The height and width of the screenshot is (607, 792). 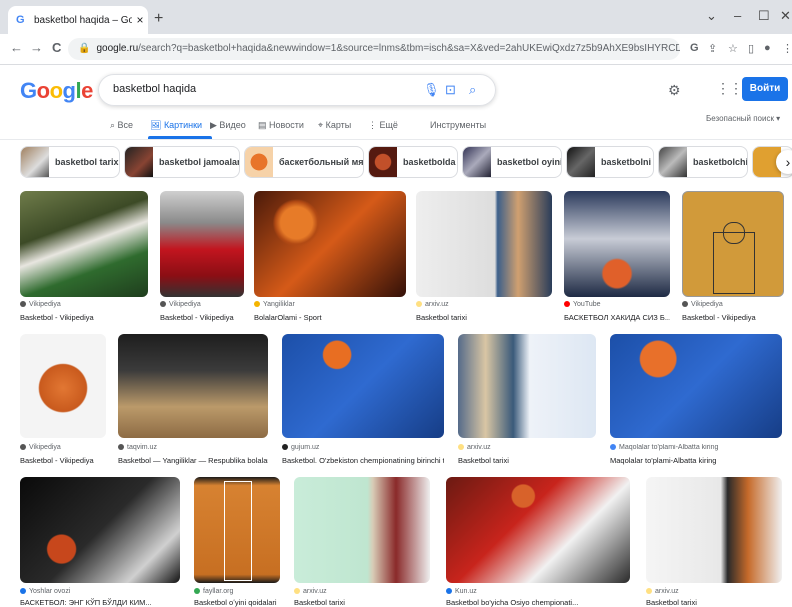 What do you see at coordinates (567, 304) in the screenshot?
I see `youtube-icon` at bounding box center [567, 304].